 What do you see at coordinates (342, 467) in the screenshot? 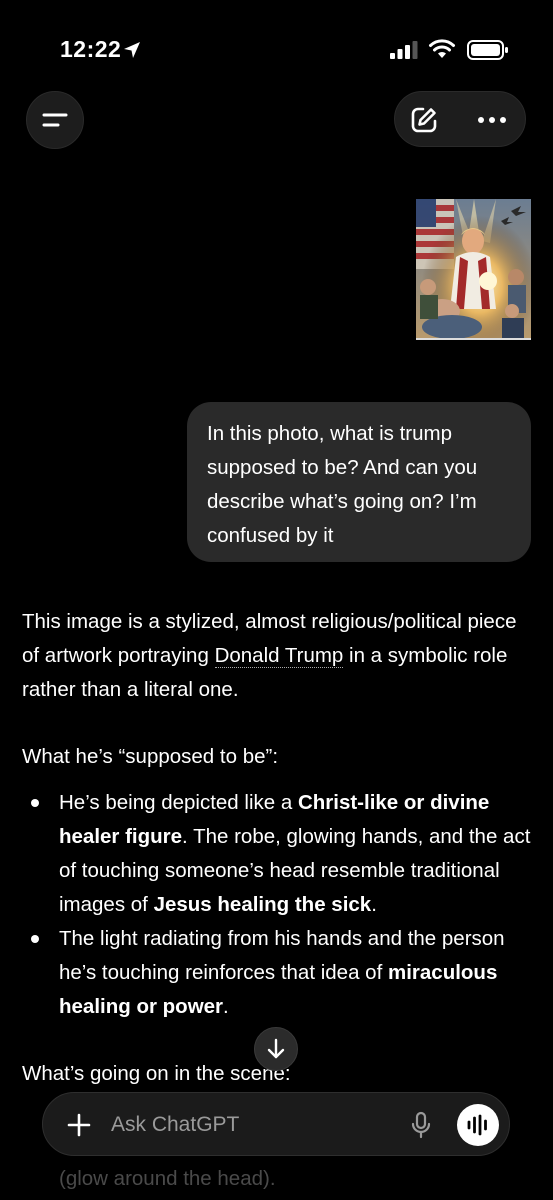
I see `user-message-line: supposed to be? And can you` at bounding box center [342, 467].